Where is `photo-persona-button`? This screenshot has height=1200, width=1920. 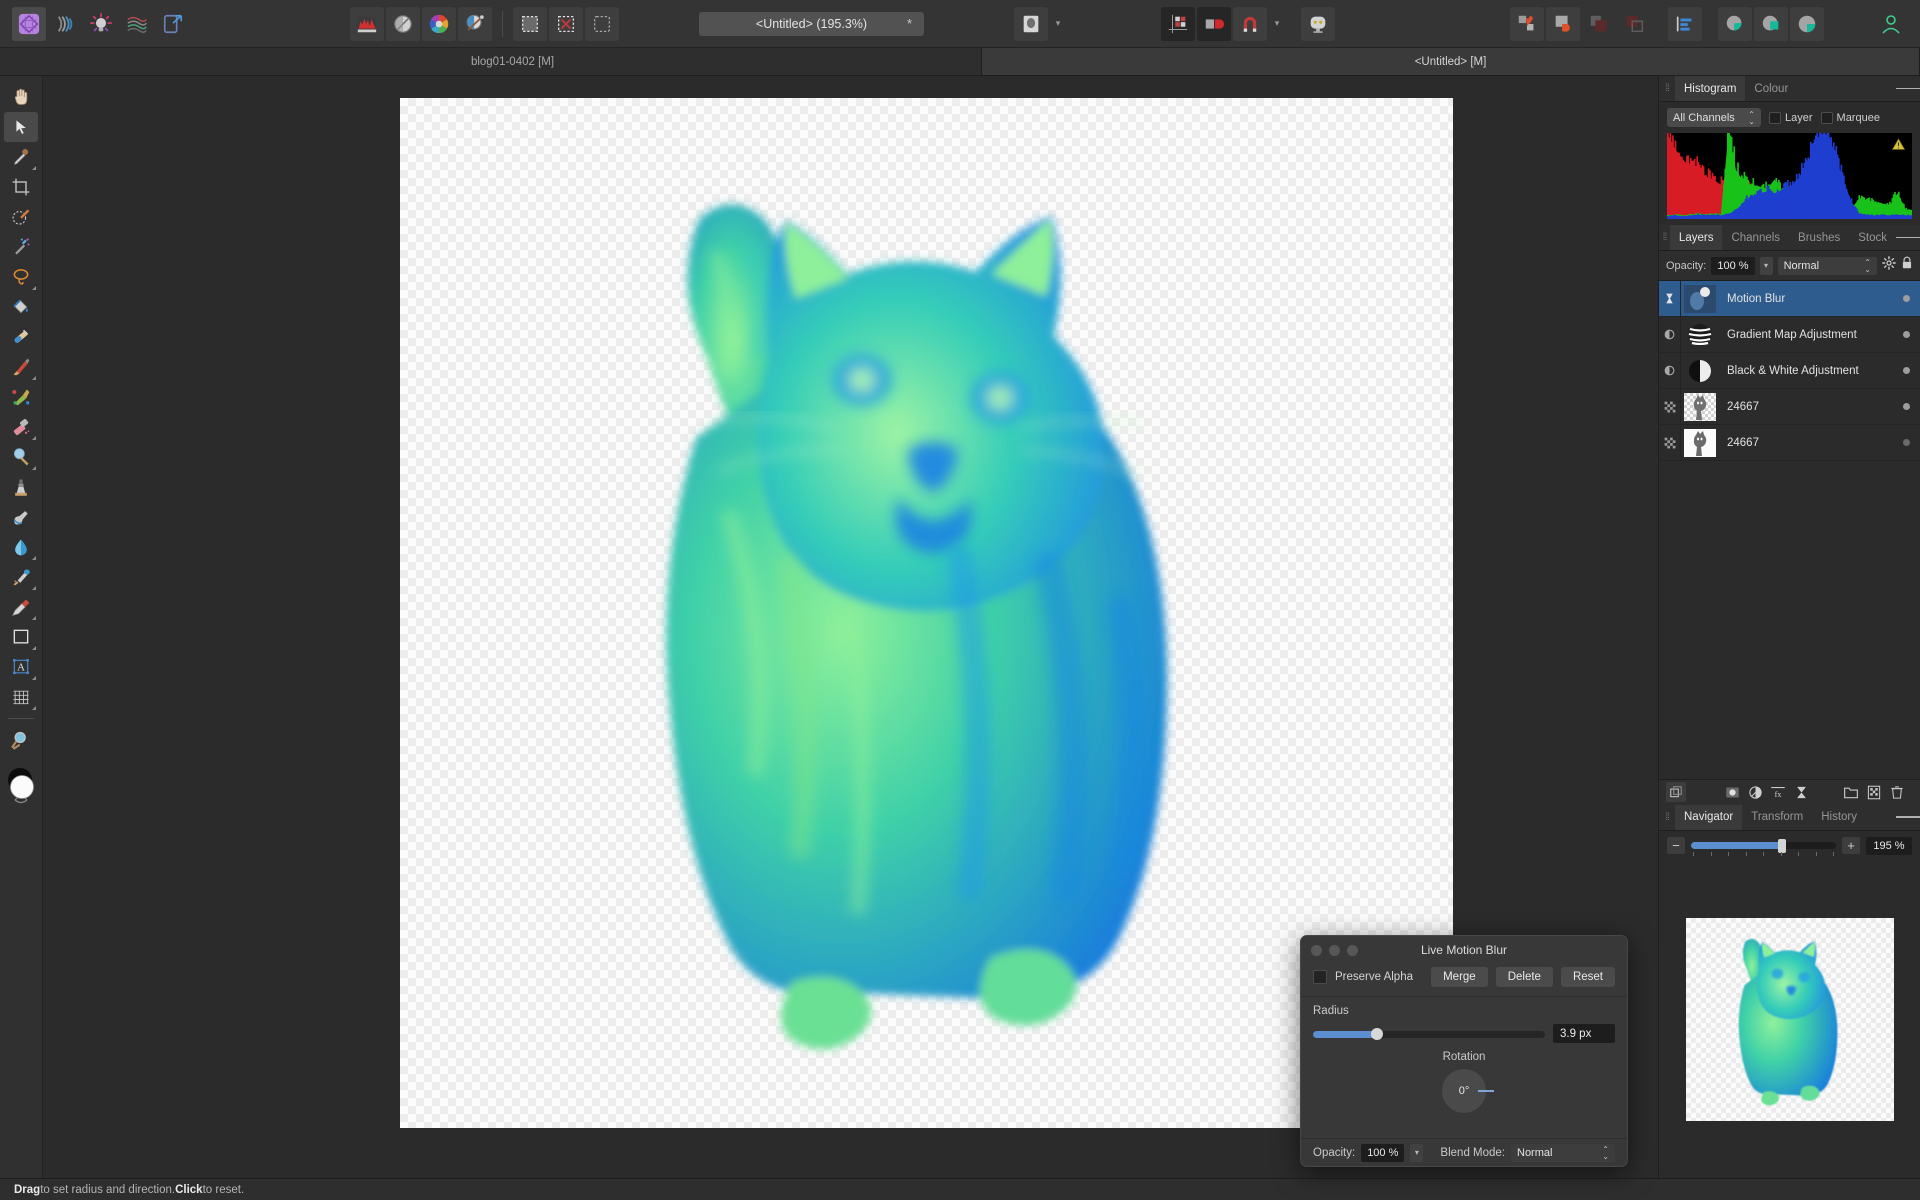
photo-persona-button is located at coordinates (29, 23).